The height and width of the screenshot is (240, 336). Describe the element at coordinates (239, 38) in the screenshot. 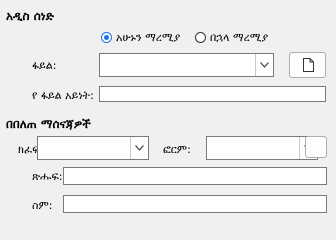

I see `radio-later-label: በኋላ ማረሚያ` at that location.